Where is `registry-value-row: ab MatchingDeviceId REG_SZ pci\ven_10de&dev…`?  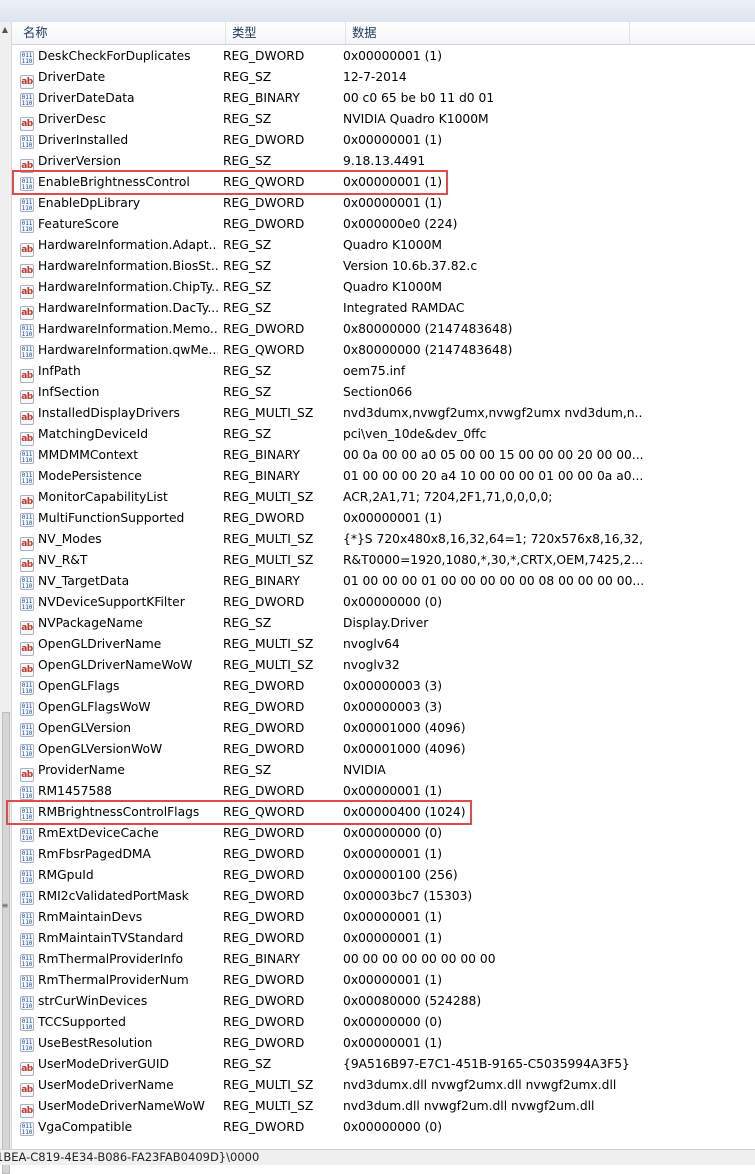 registry-value-row: ab MatchingDeviceId REG_SZ pci\ven_10de&dev… is located at coordinates (383, 435).